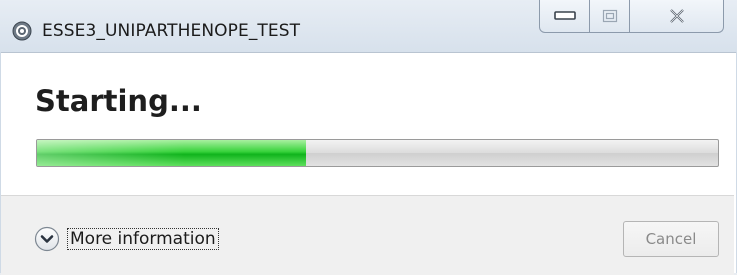  Describe the element at coordinates (143, 239) in the screenshot. I see `more-information-label: More information` at that location.